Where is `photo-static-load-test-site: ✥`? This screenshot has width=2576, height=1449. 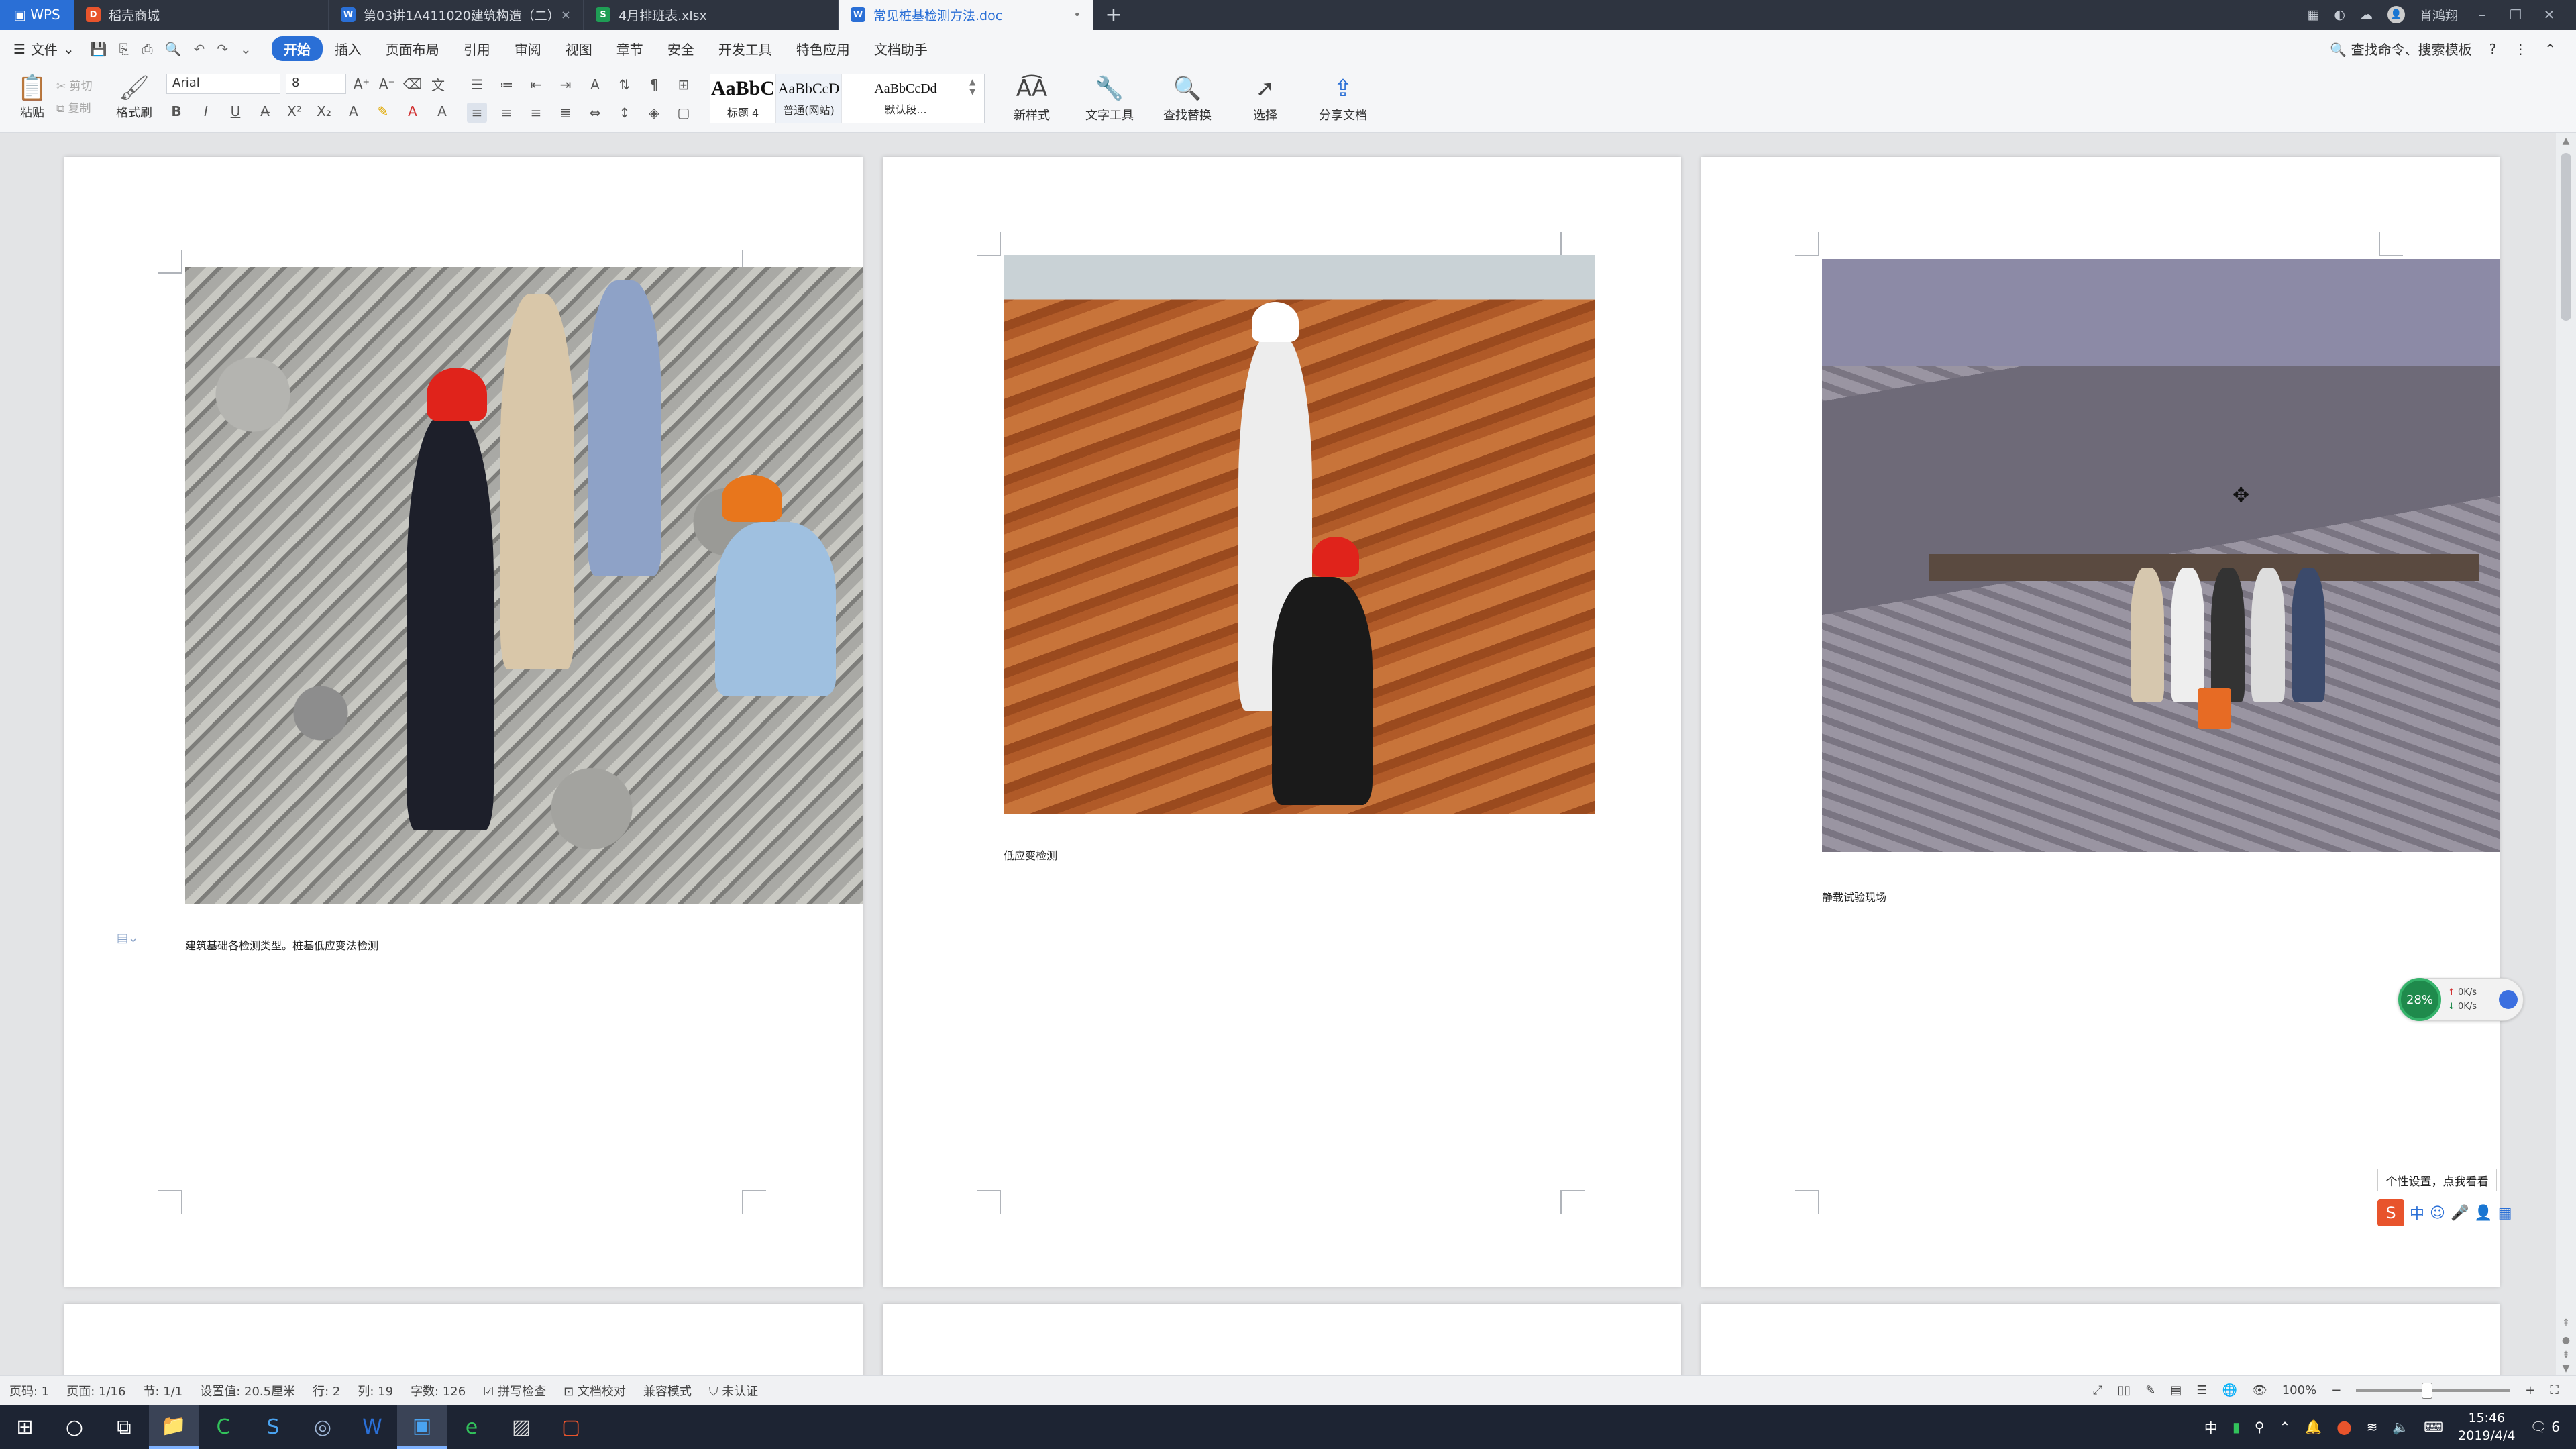
photo-static-load-test-site: ✥ is located at coordinates (2161, 555).